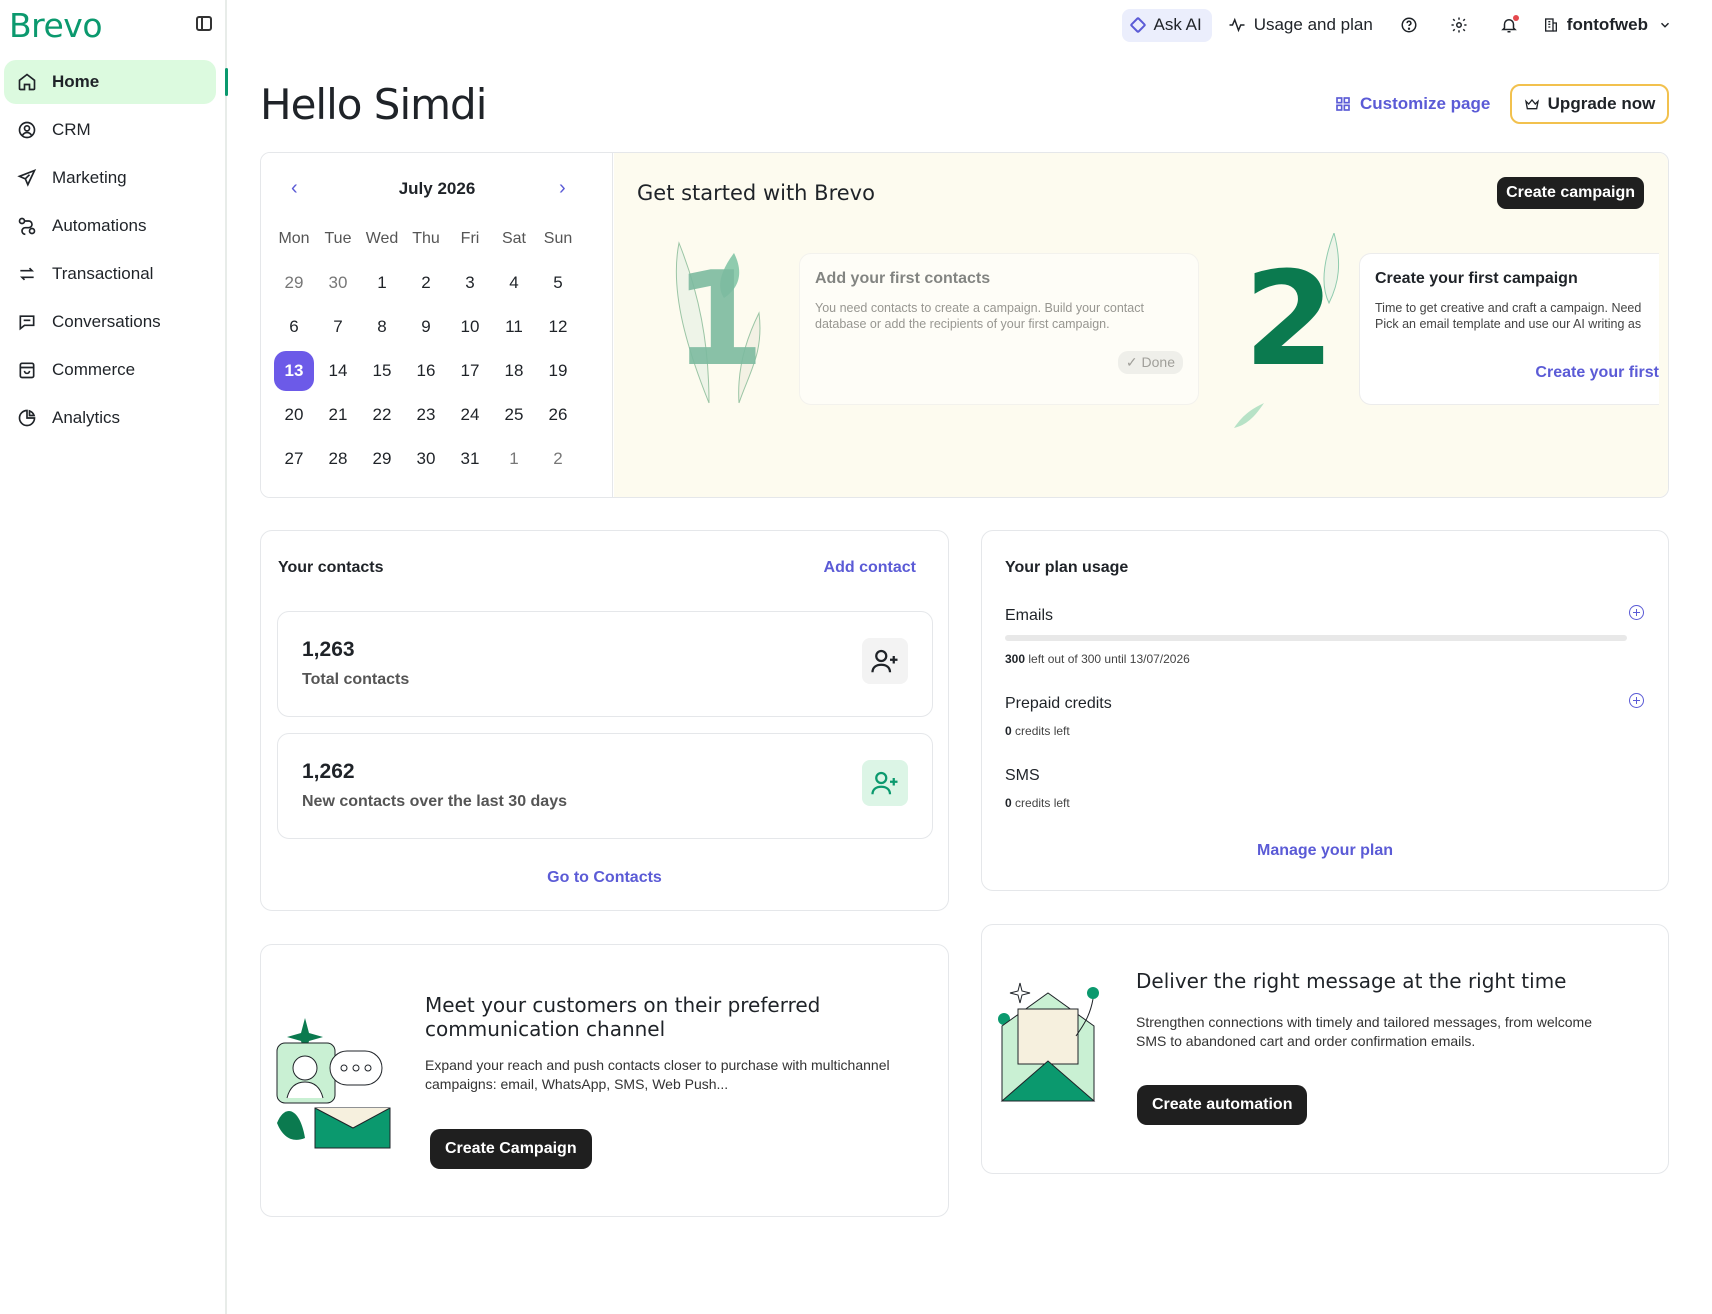  What do you see at coordinates (1409, 25) in the screenshot?
I see `help-icon` at bounding box center [1409, 25].